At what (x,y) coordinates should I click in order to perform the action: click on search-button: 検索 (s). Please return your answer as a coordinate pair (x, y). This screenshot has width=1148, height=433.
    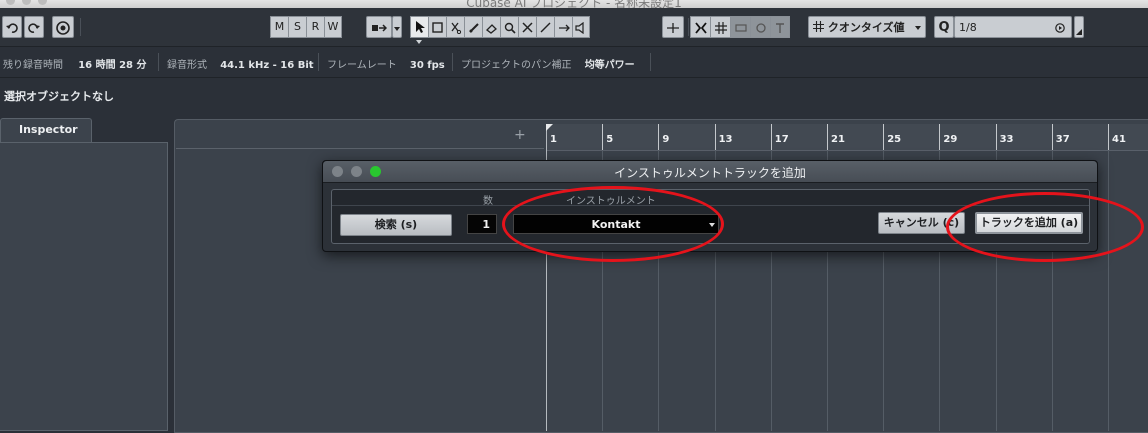
    Looking at the image, I should click on (396, 225).